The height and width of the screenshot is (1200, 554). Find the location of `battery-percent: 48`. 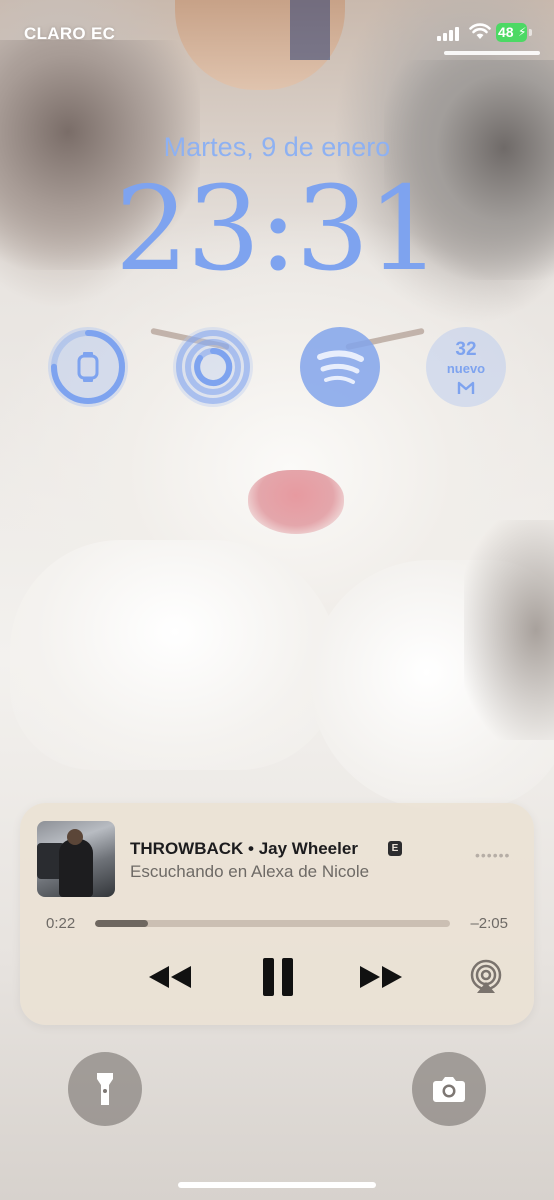

battery-percent: 48 is located at coordinates (506, 32).